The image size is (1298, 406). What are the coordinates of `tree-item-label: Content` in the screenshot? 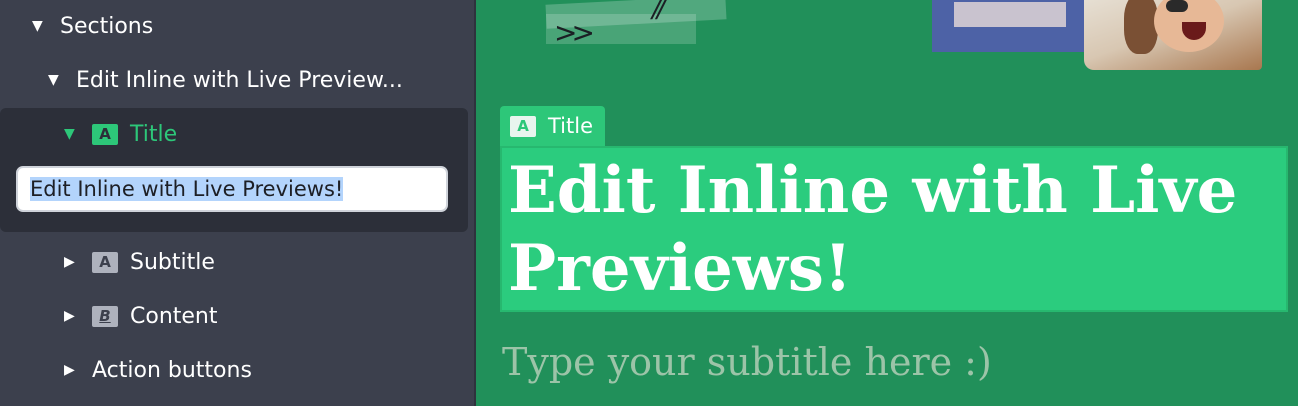 It's located at (174, 316).